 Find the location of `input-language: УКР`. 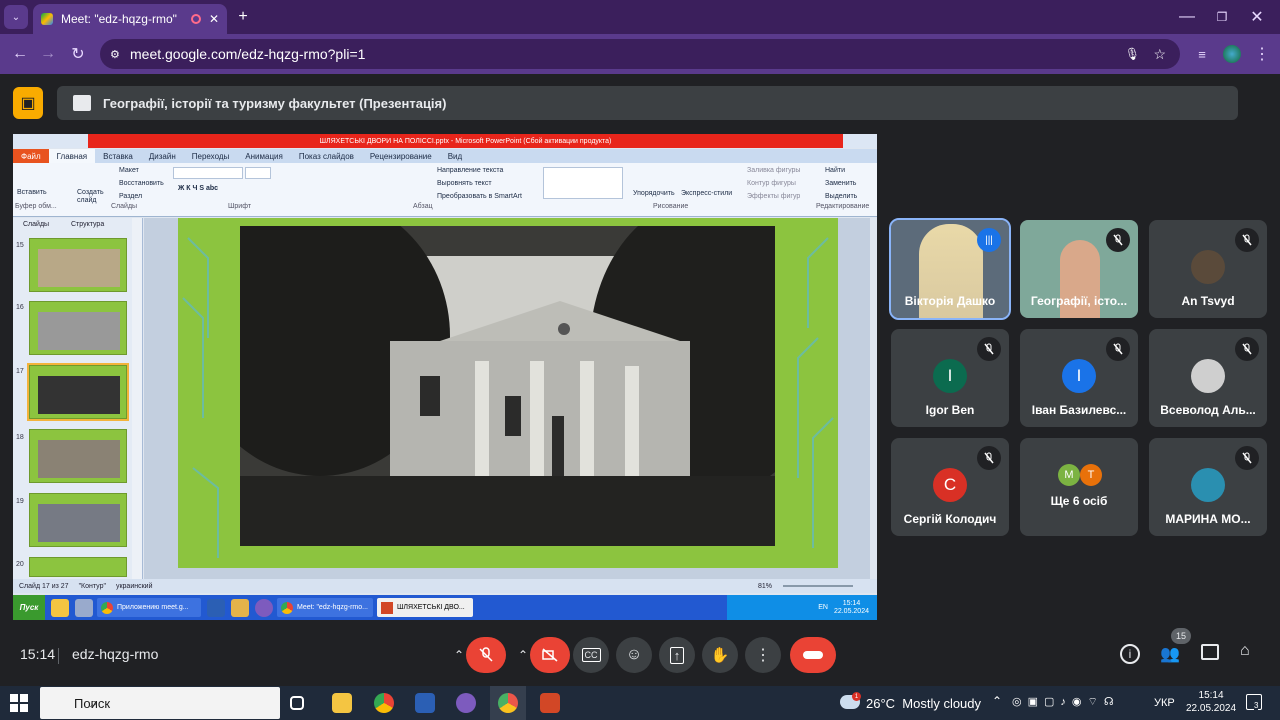

input-language: УКР is located at coordinates (1164, 703).